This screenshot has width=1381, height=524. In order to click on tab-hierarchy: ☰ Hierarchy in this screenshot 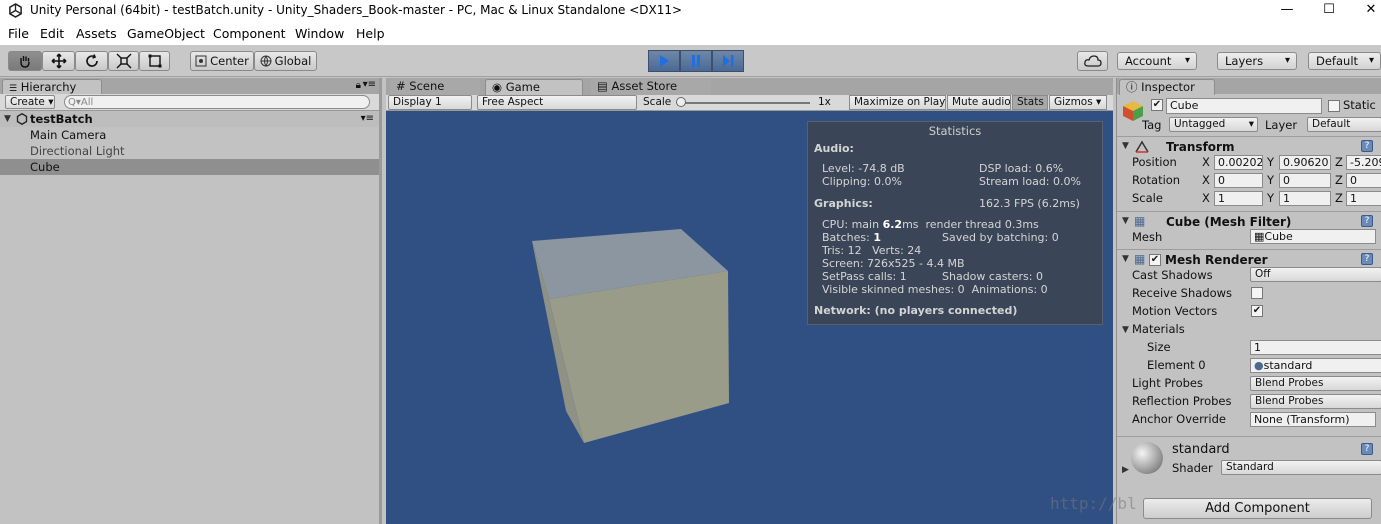, I will do `click(52, 87)`.